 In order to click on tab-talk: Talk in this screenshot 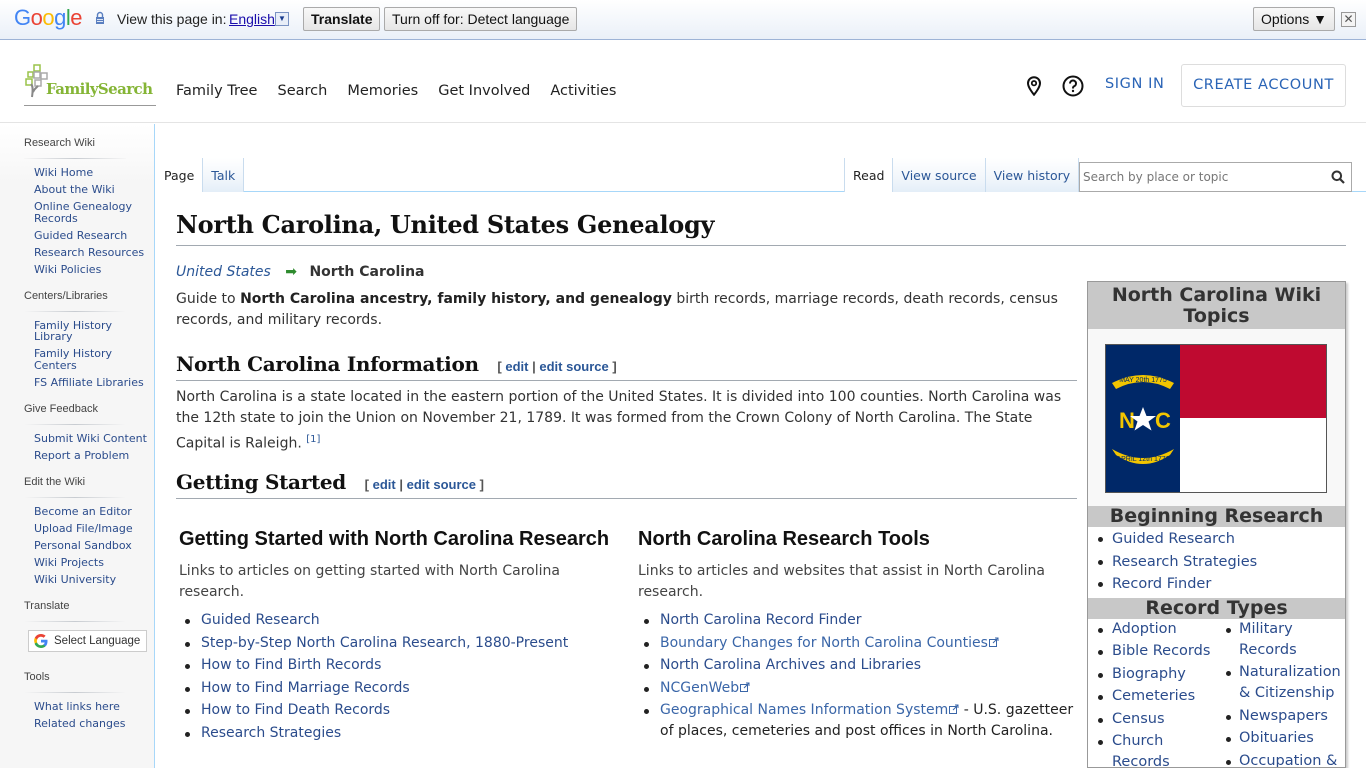, I will do `click(224, 175)`.